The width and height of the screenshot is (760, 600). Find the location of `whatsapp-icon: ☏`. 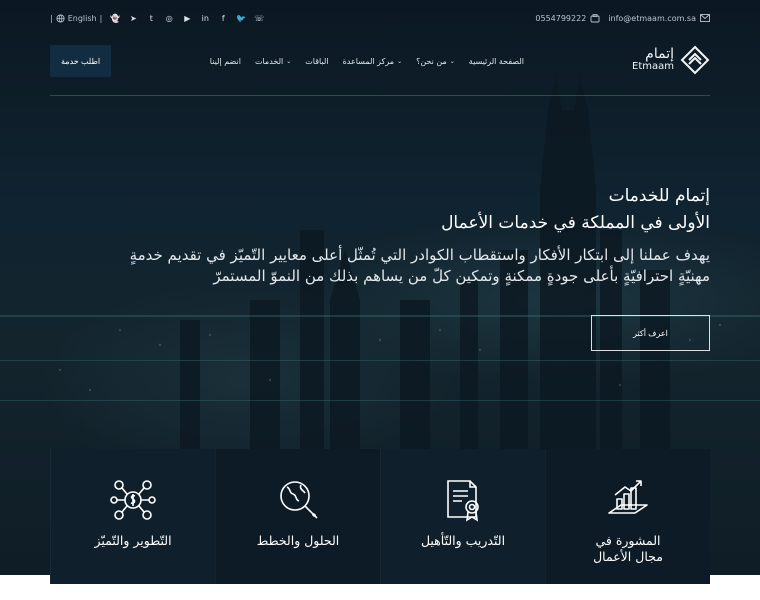

whatsapp-icon: ☏ is located at coordinates (259, 18).